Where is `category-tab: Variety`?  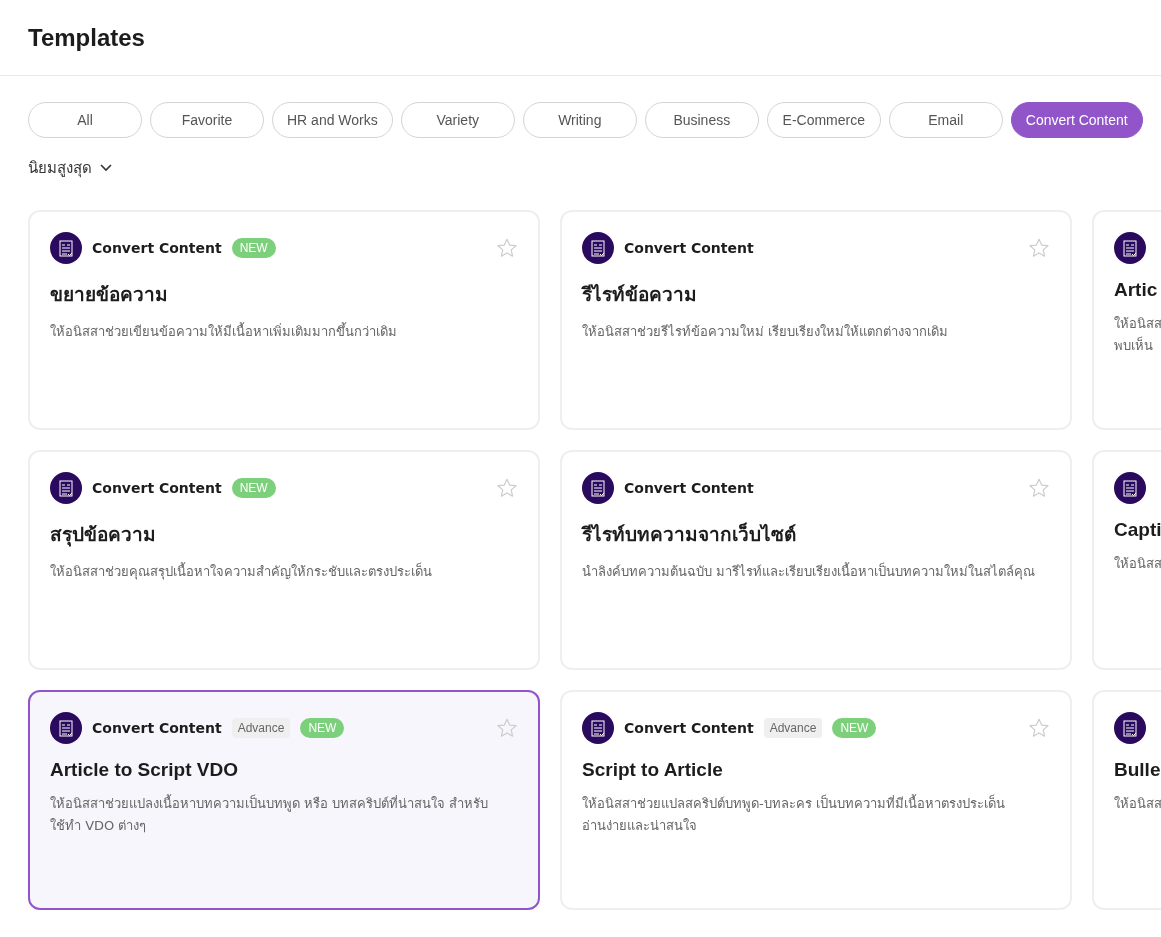 category-tab: Variety is located at coordinates (457, 120).